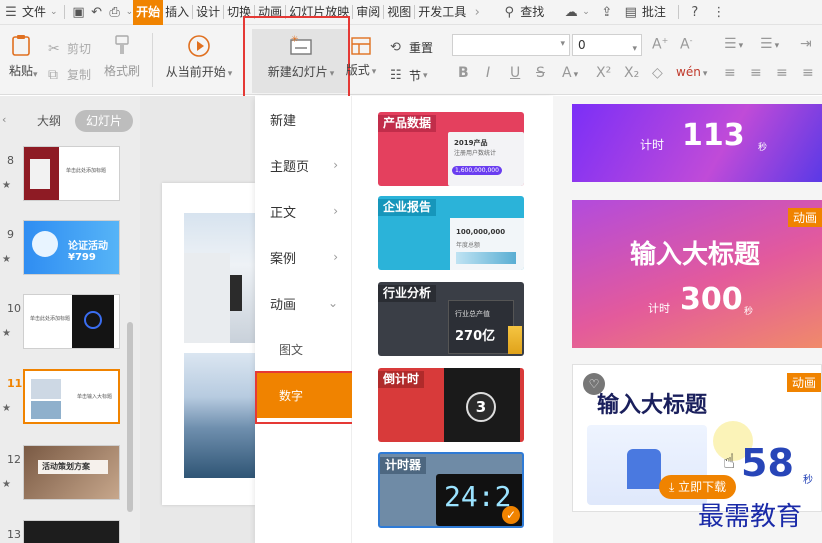  I want to click on section-button: ☷ 节 ▾, so click(409, 75).